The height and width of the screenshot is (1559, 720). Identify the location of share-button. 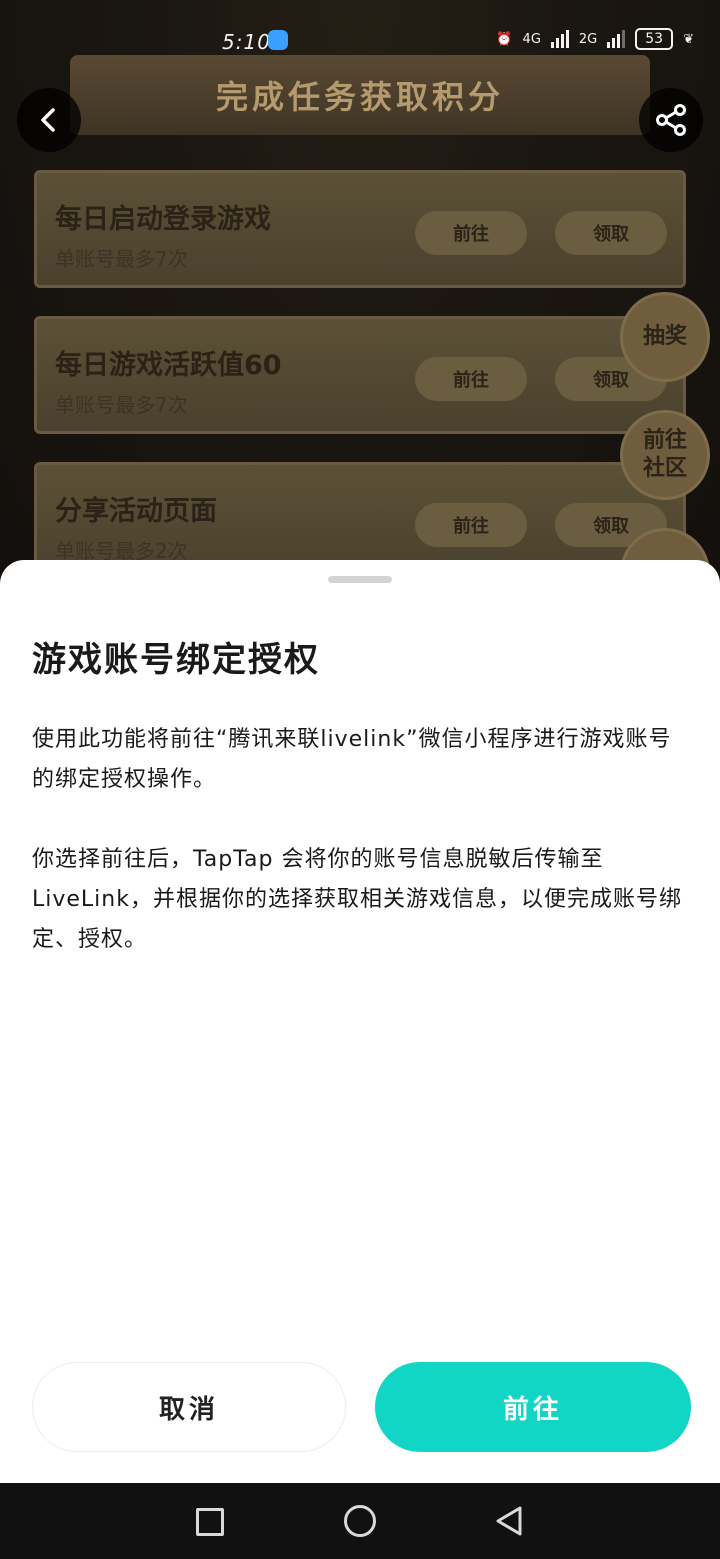
(671, 120).